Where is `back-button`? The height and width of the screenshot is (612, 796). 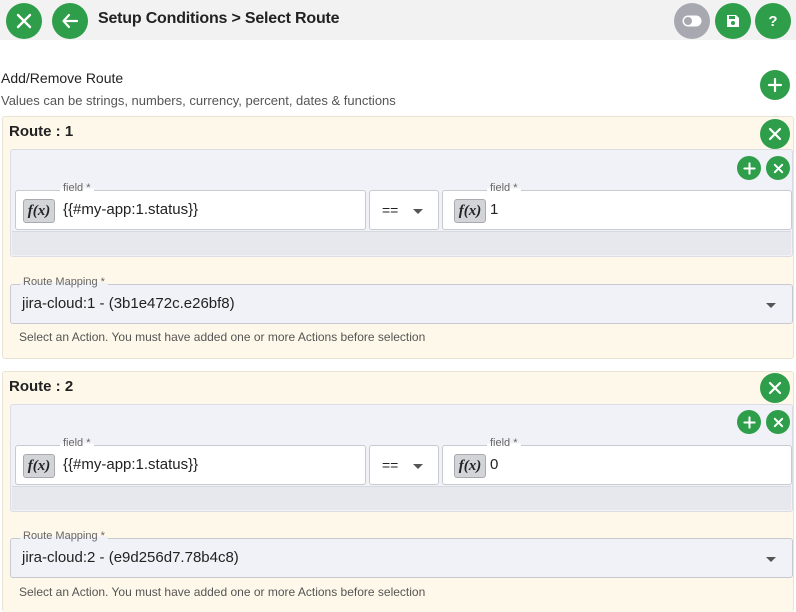 back-button is located at coordinates (70, 21).